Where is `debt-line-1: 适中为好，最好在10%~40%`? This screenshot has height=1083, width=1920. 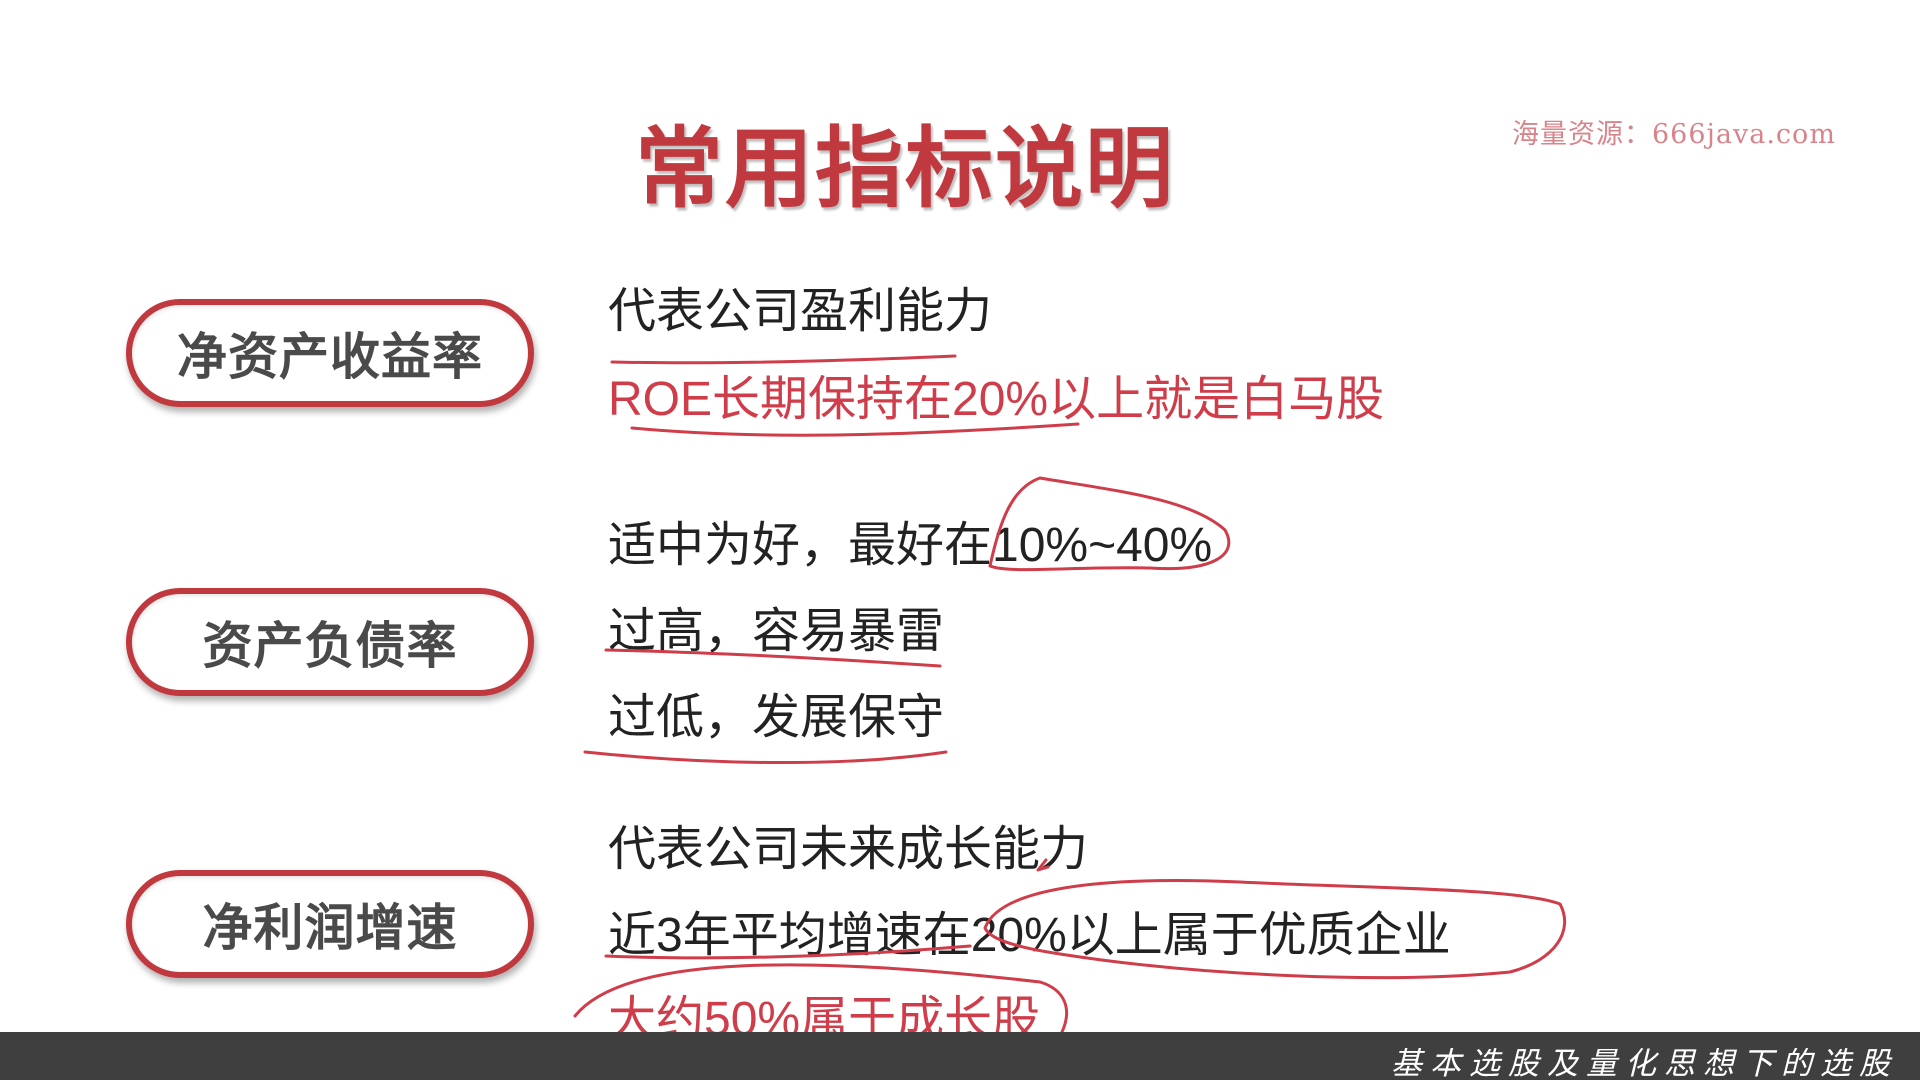
debt-line-1: 适中为好，最好在10%~40% is located at coordinates (910, 545).